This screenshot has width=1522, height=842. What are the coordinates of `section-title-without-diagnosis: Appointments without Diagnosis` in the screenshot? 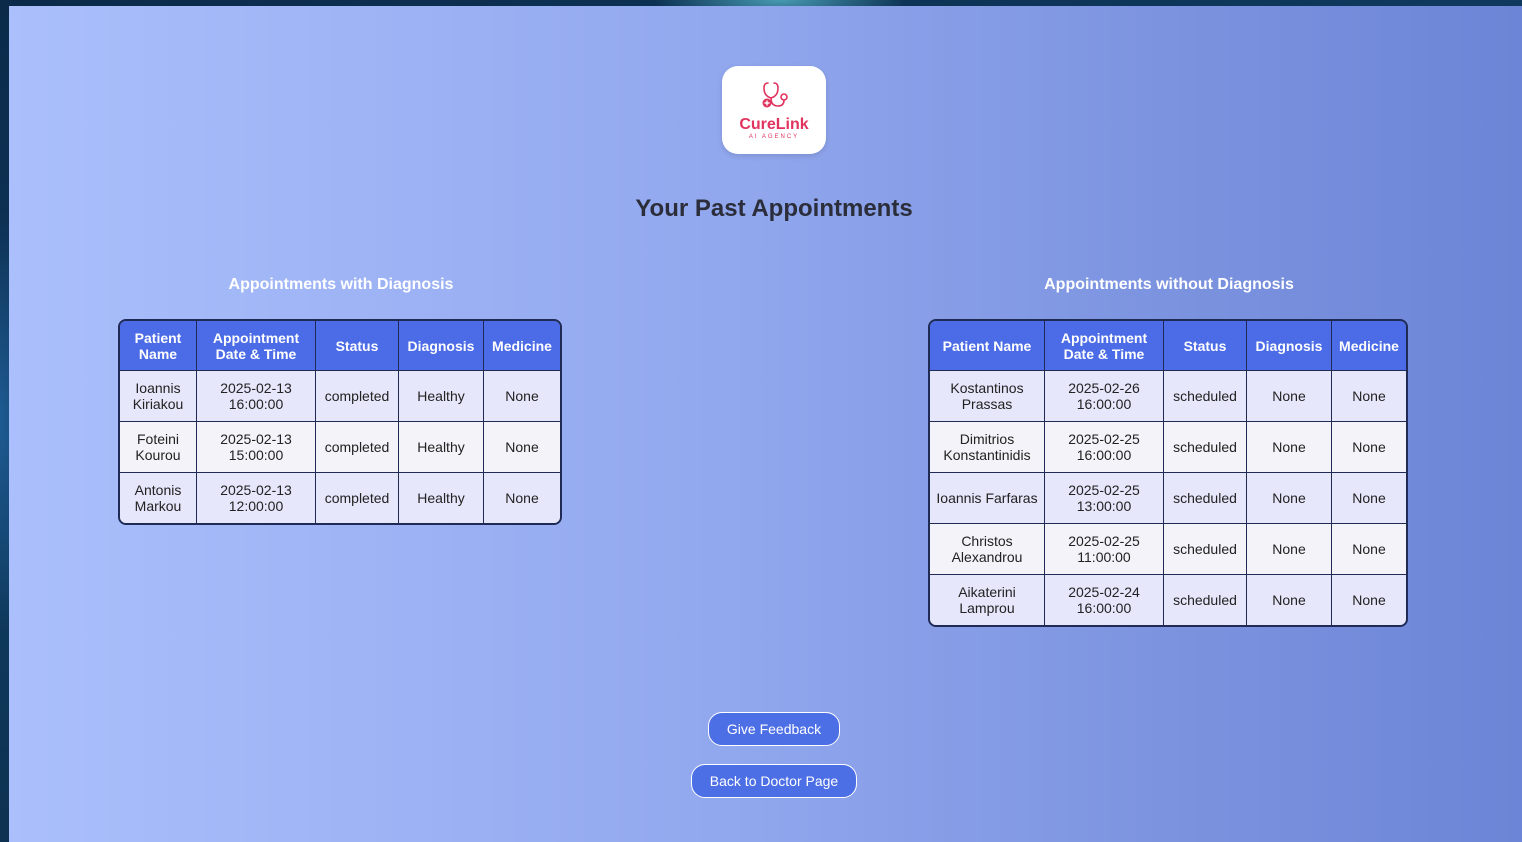 It's located at (1169, 284).